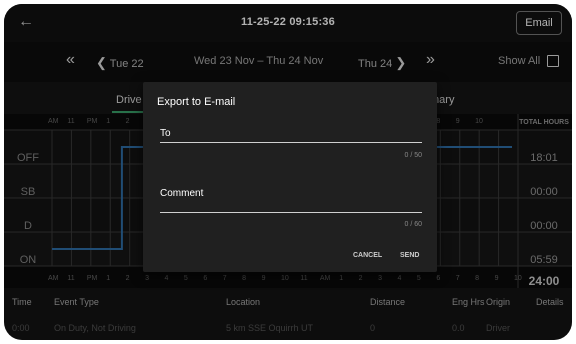  Describe the element at coordinates (409, 255) in the screenshot. I see `send-button: SEND` at that location.